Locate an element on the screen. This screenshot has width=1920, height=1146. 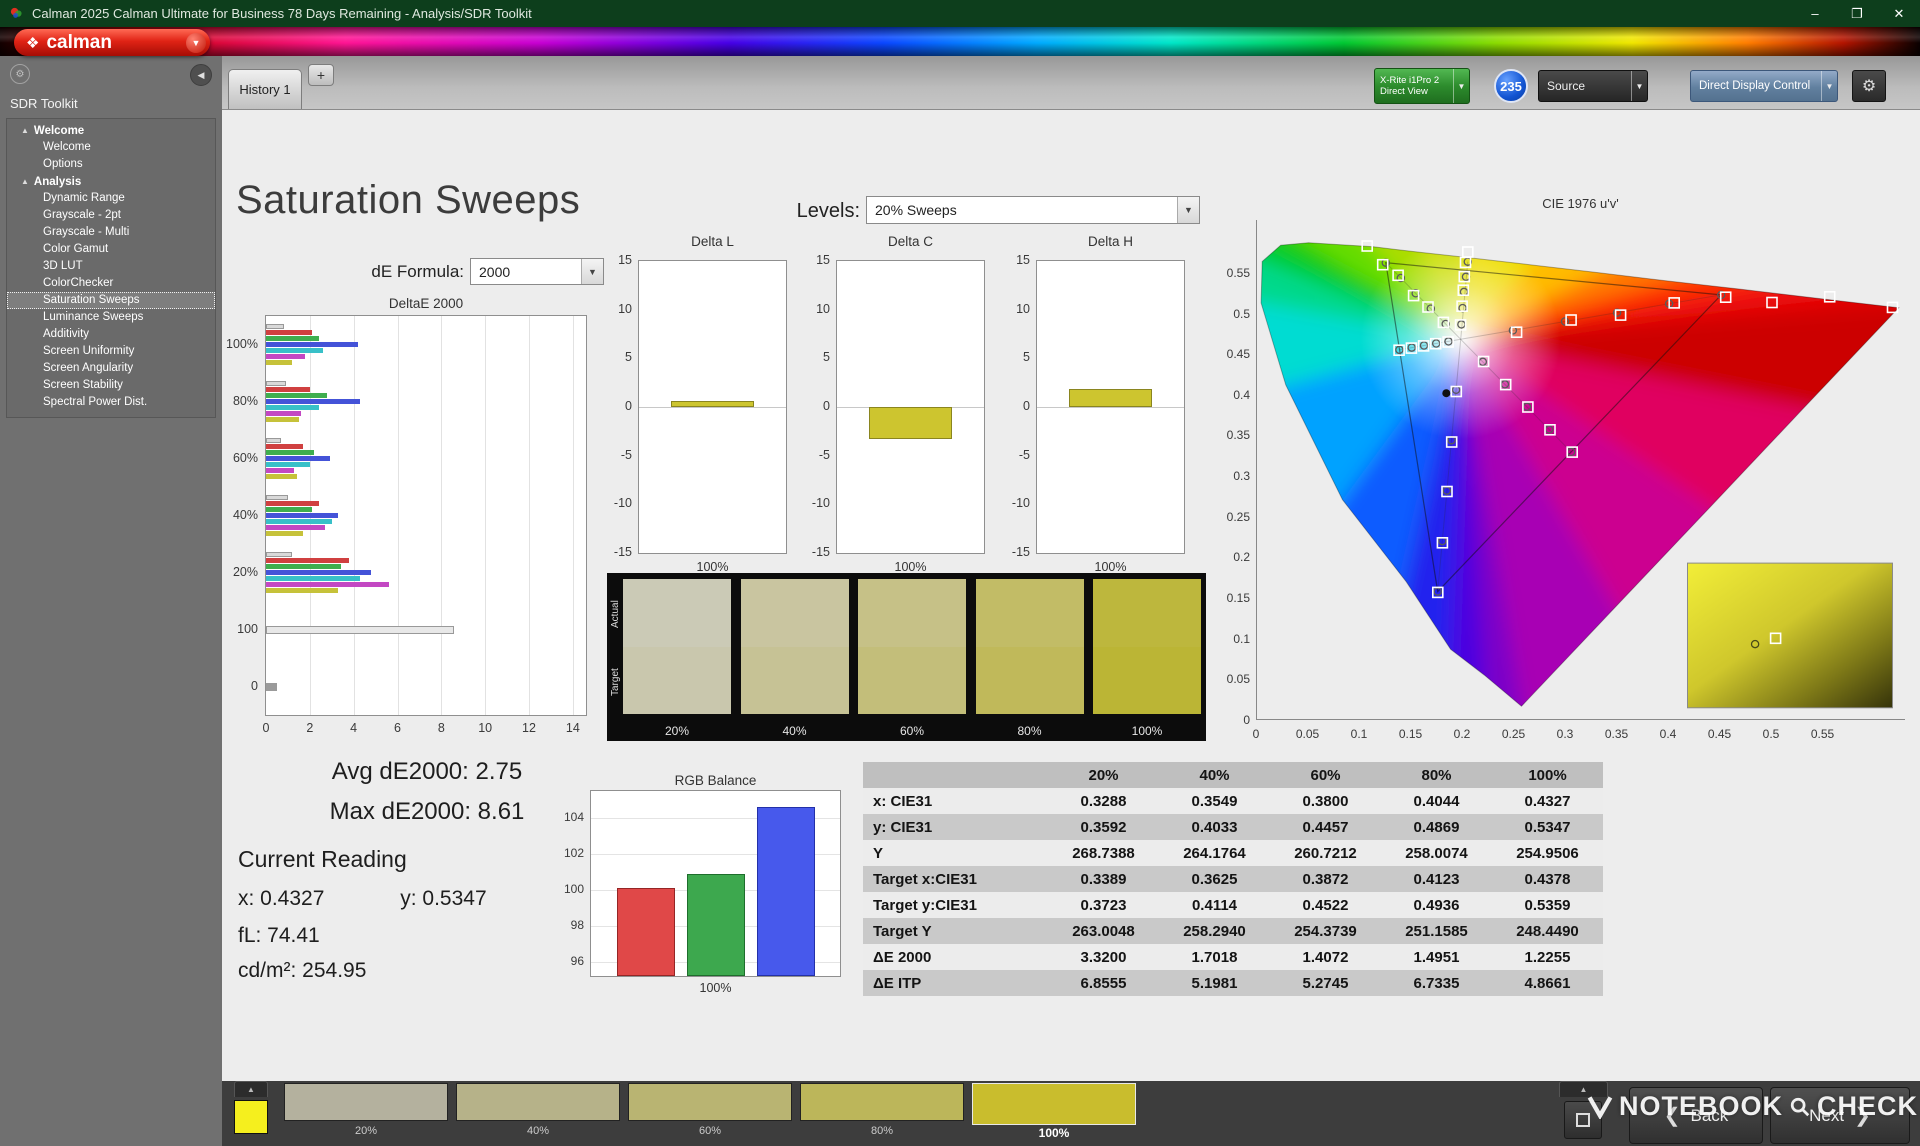
calman-menu-button: ❖ calman ▼ is located at coordinates (112, 42).